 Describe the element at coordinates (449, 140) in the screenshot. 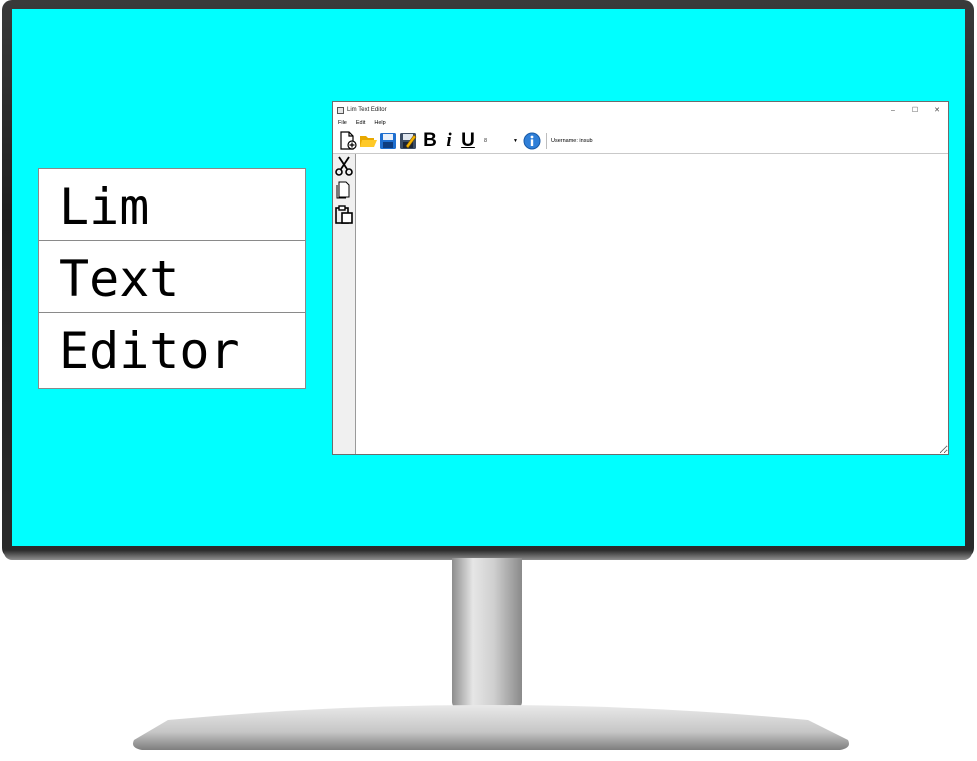

I see `italic-button: i` at that location.